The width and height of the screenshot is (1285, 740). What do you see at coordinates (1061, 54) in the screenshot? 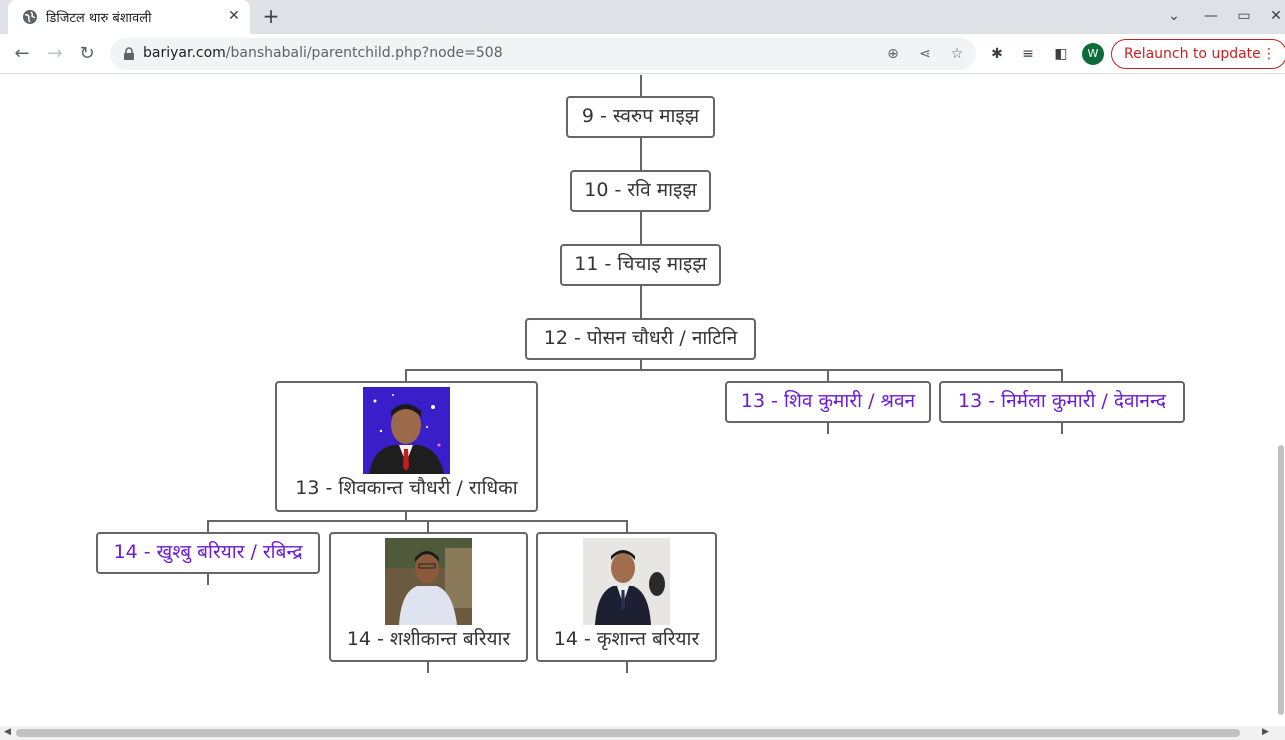
I see `side-panel-icon: ◧` at bounding box center [1061, 54].